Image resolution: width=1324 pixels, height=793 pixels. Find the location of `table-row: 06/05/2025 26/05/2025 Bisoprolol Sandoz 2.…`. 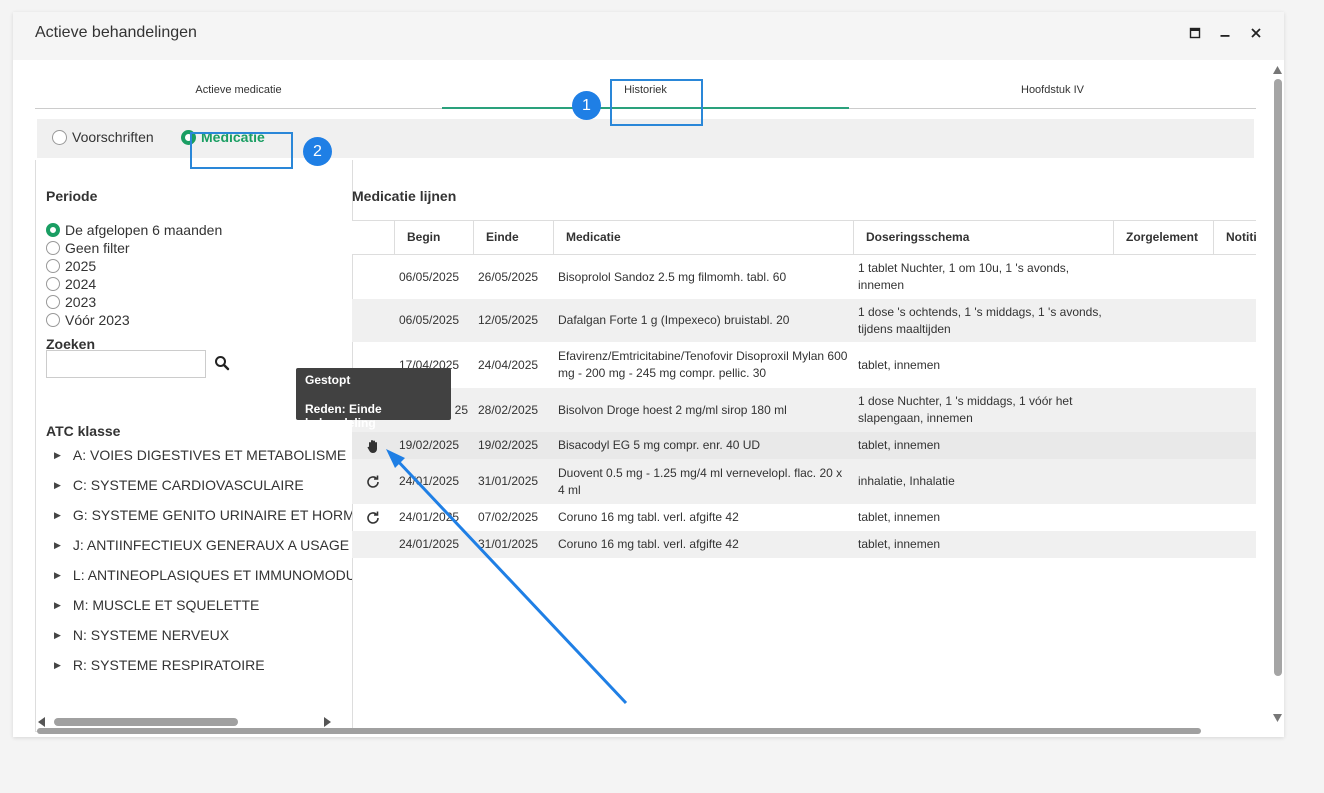

table-row: 06/05/2025 26/05/2025 Bisoprolol Sandoz 2.… is located at coordinates (804, 277).